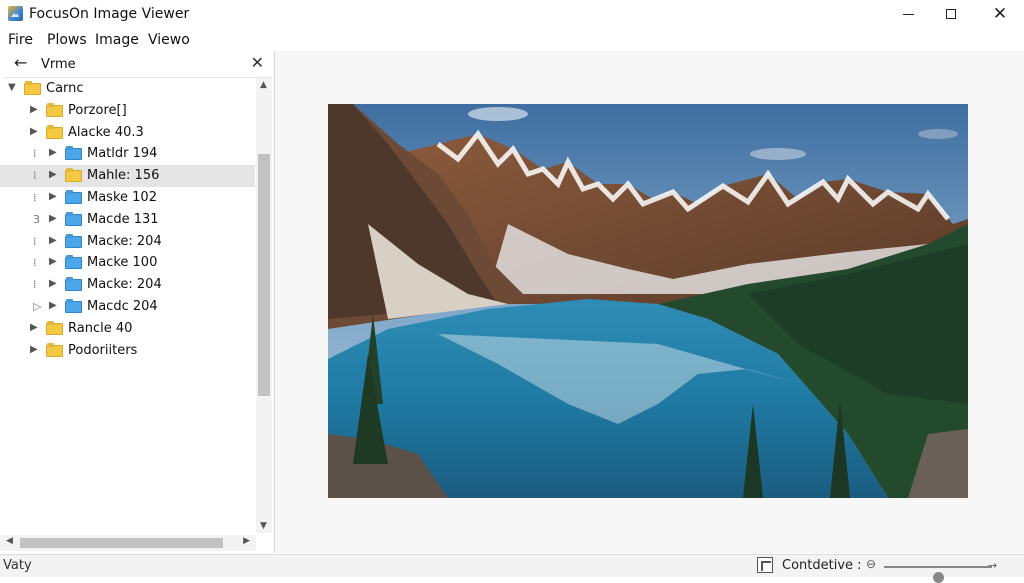  I want to click on zoom-in-icon: →, so click(992, 565).